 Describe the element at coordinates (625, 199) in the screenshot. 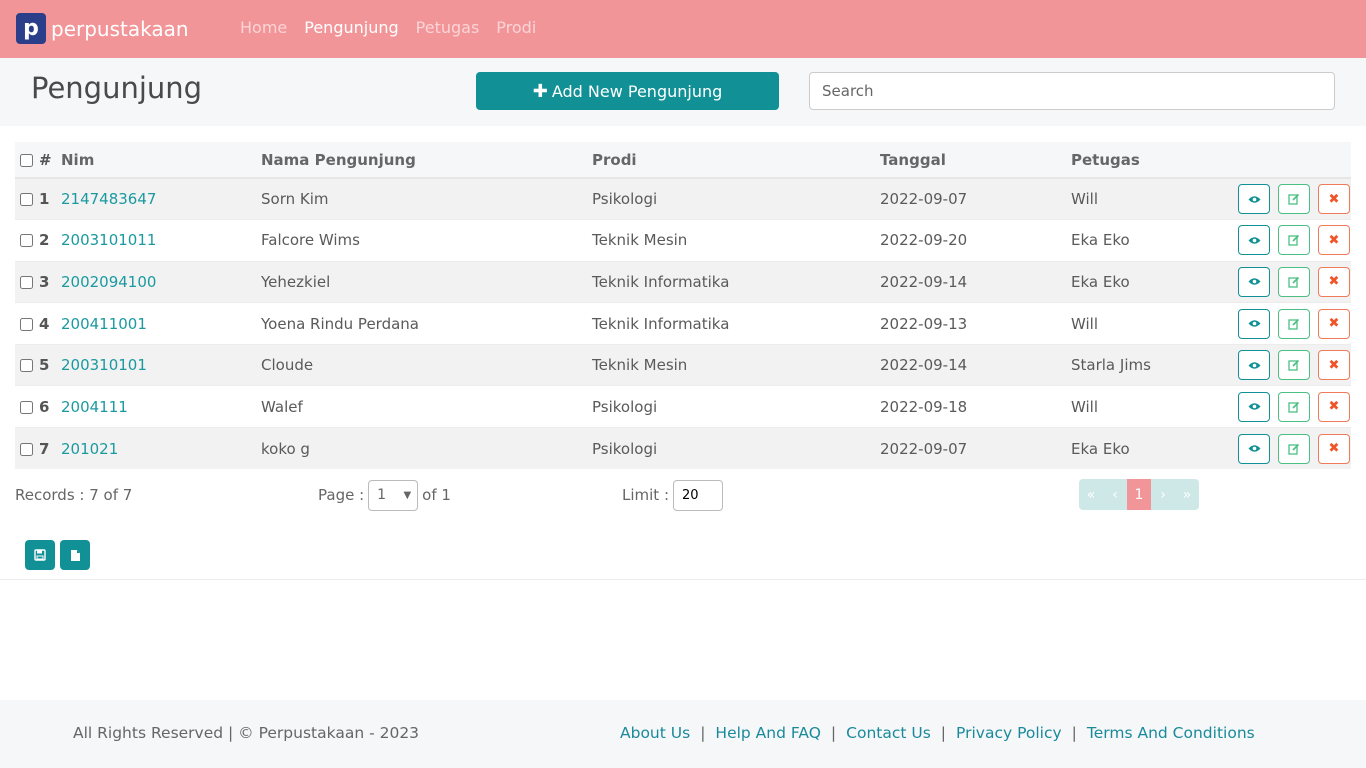

I see `prodi-cell: Psikologi` at that location.